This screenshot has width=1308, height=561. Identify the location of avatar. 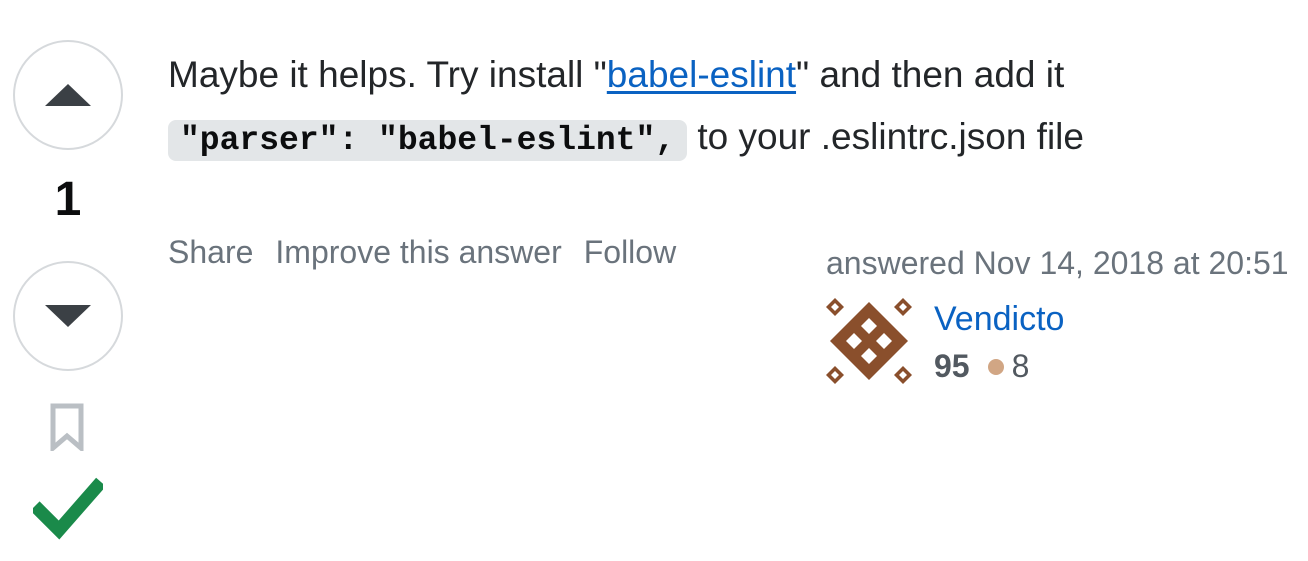
(869, 341).